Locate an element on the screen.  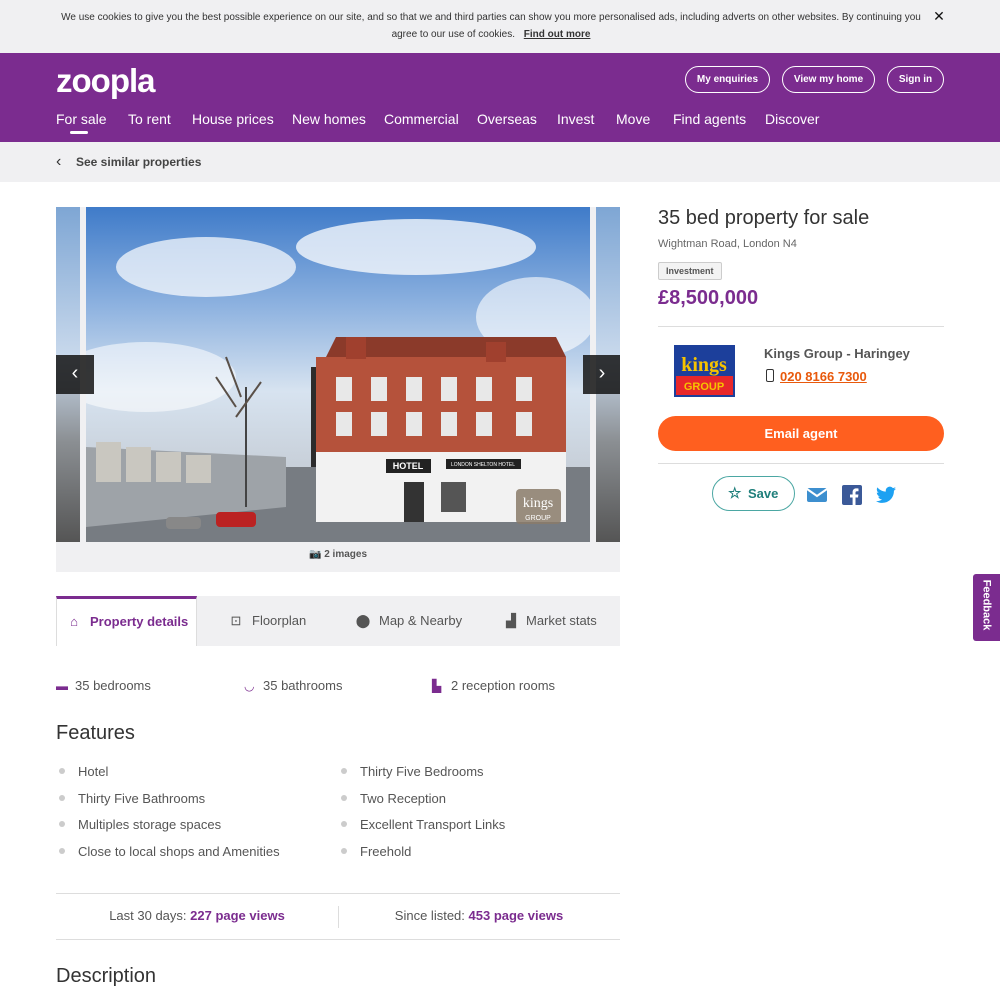
agent-name: Kings Group - Haringey is located at coordinates (837, 353).